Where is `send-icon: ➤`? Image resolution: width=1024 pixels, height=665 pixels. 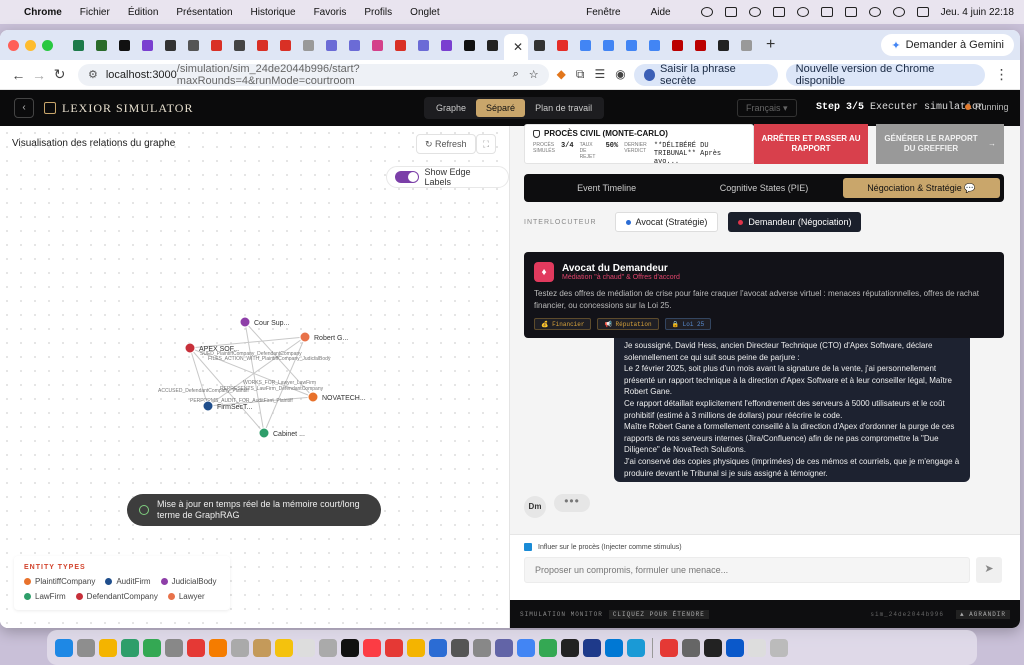
send-icon: ➤ is located at coordinates (989, 570).